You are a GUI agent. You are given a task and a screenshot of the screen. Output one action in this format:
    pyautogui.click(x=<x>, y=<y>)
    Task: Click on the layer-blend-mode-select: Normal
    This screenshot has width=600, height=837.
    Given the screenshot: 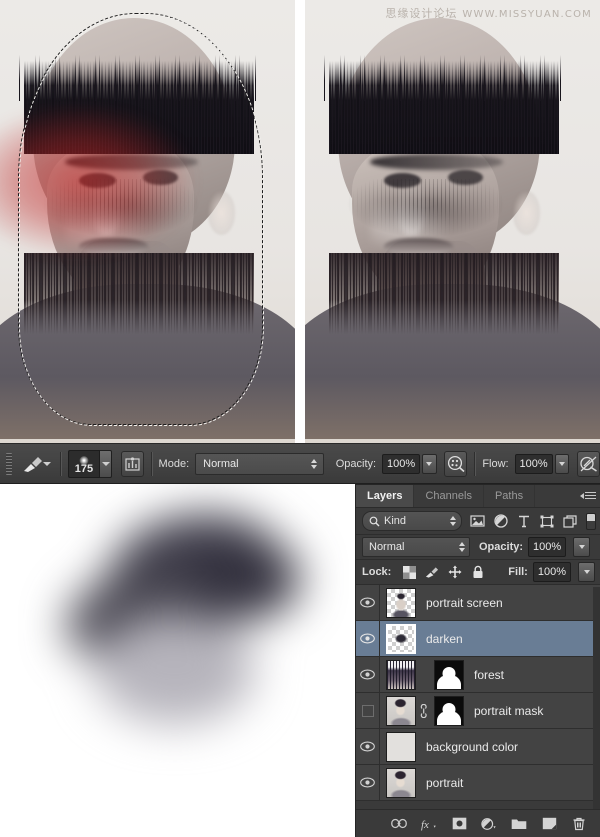 What is the action you would take?
    pyautogui.click(x=416, y=547)
    